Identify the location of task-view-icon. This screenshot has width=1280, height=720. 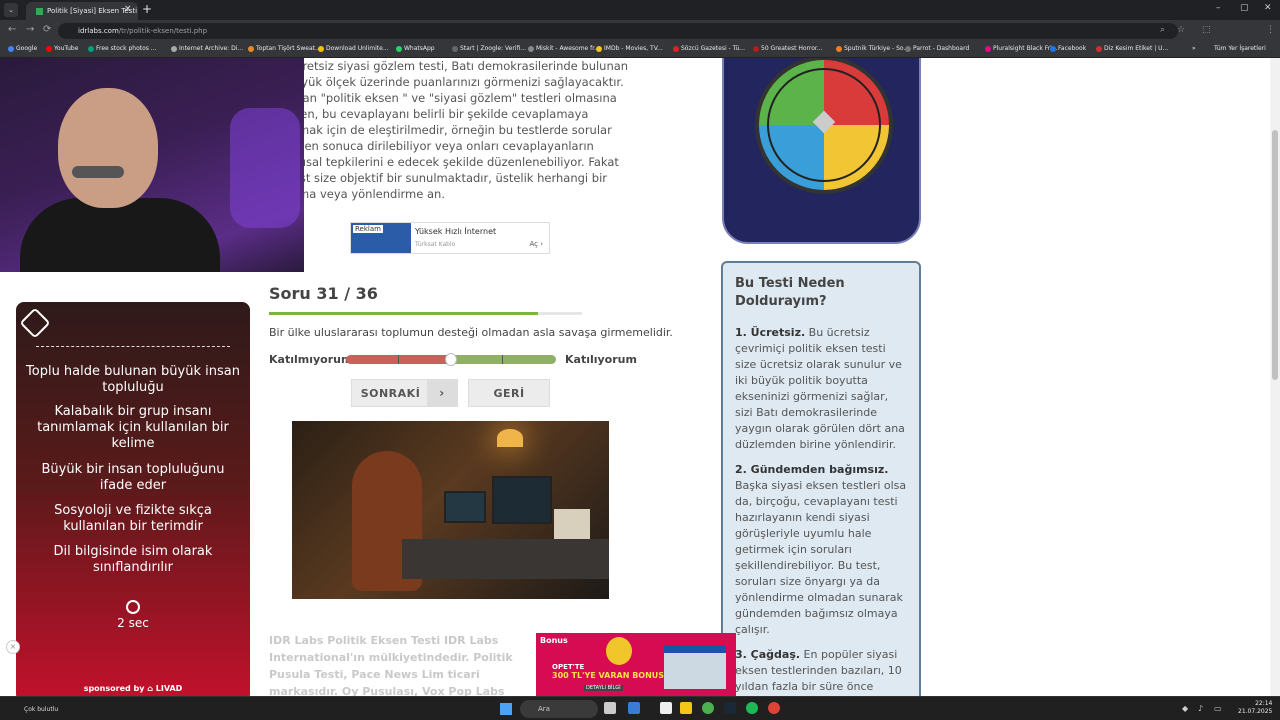
(610, 708).